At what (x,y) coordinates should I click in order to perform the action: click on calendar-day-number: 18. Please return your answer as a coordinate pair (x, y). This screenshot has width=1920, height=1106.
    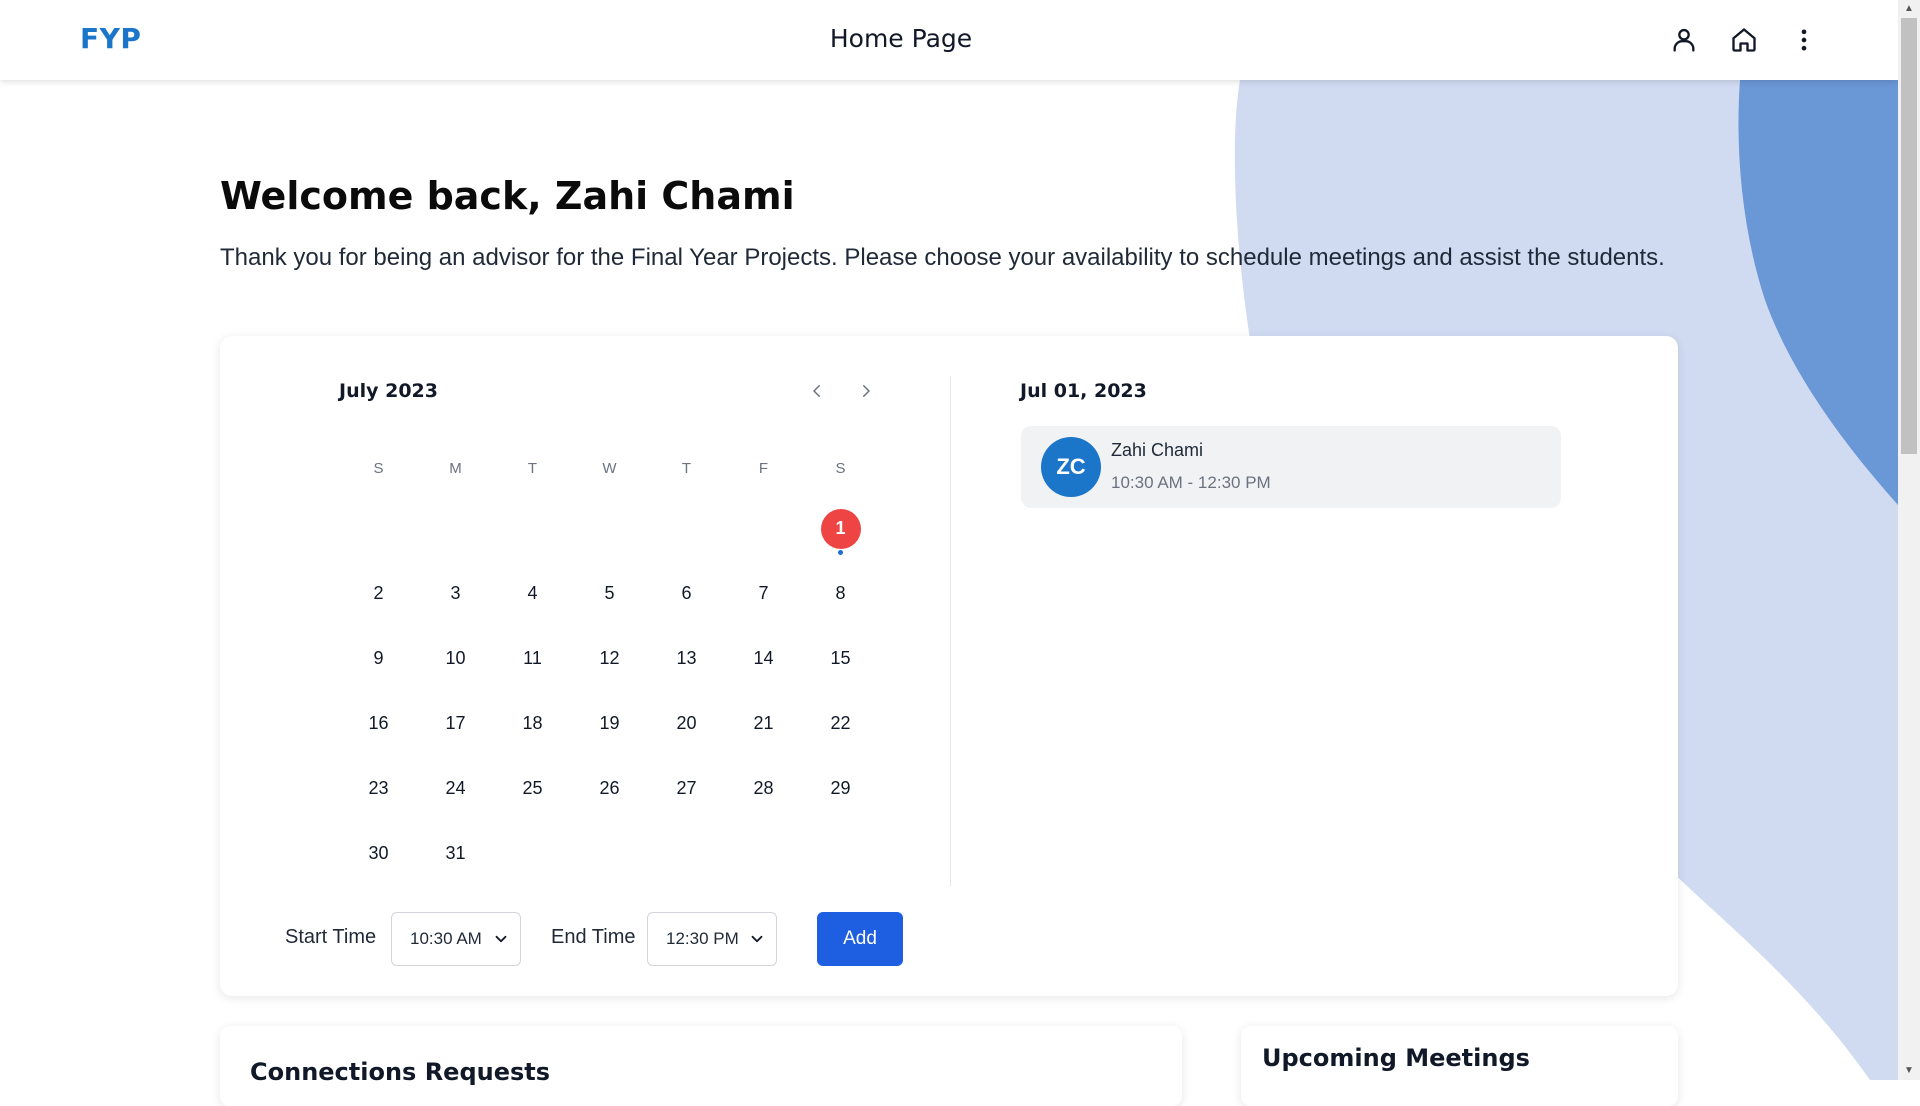
    Looking at the image, I should click on (532, 723).